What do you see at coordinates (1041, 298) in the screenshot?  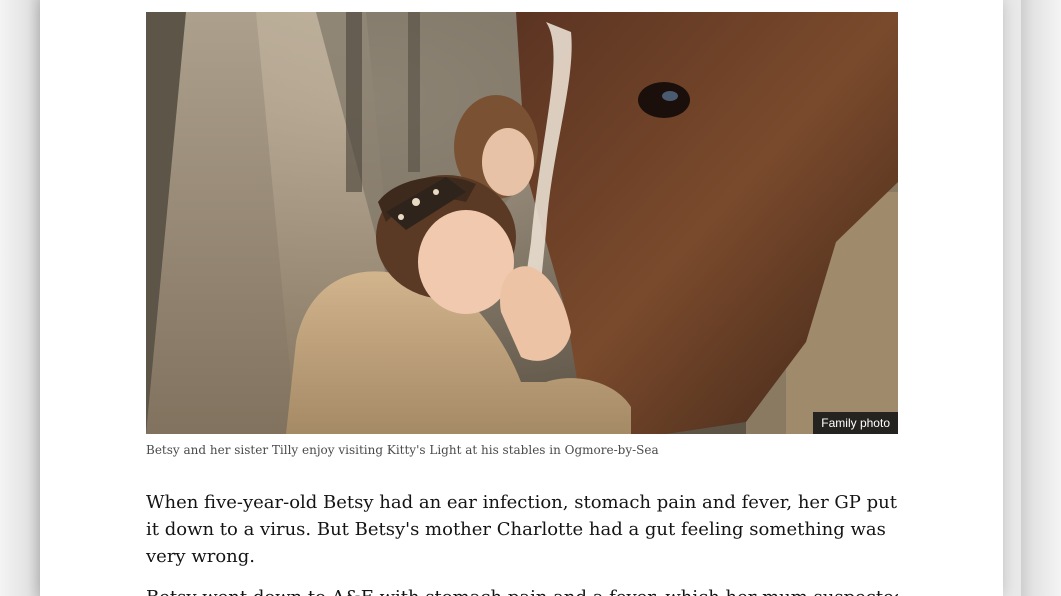 I see `right-margin` at bounding box center [1041, 298].